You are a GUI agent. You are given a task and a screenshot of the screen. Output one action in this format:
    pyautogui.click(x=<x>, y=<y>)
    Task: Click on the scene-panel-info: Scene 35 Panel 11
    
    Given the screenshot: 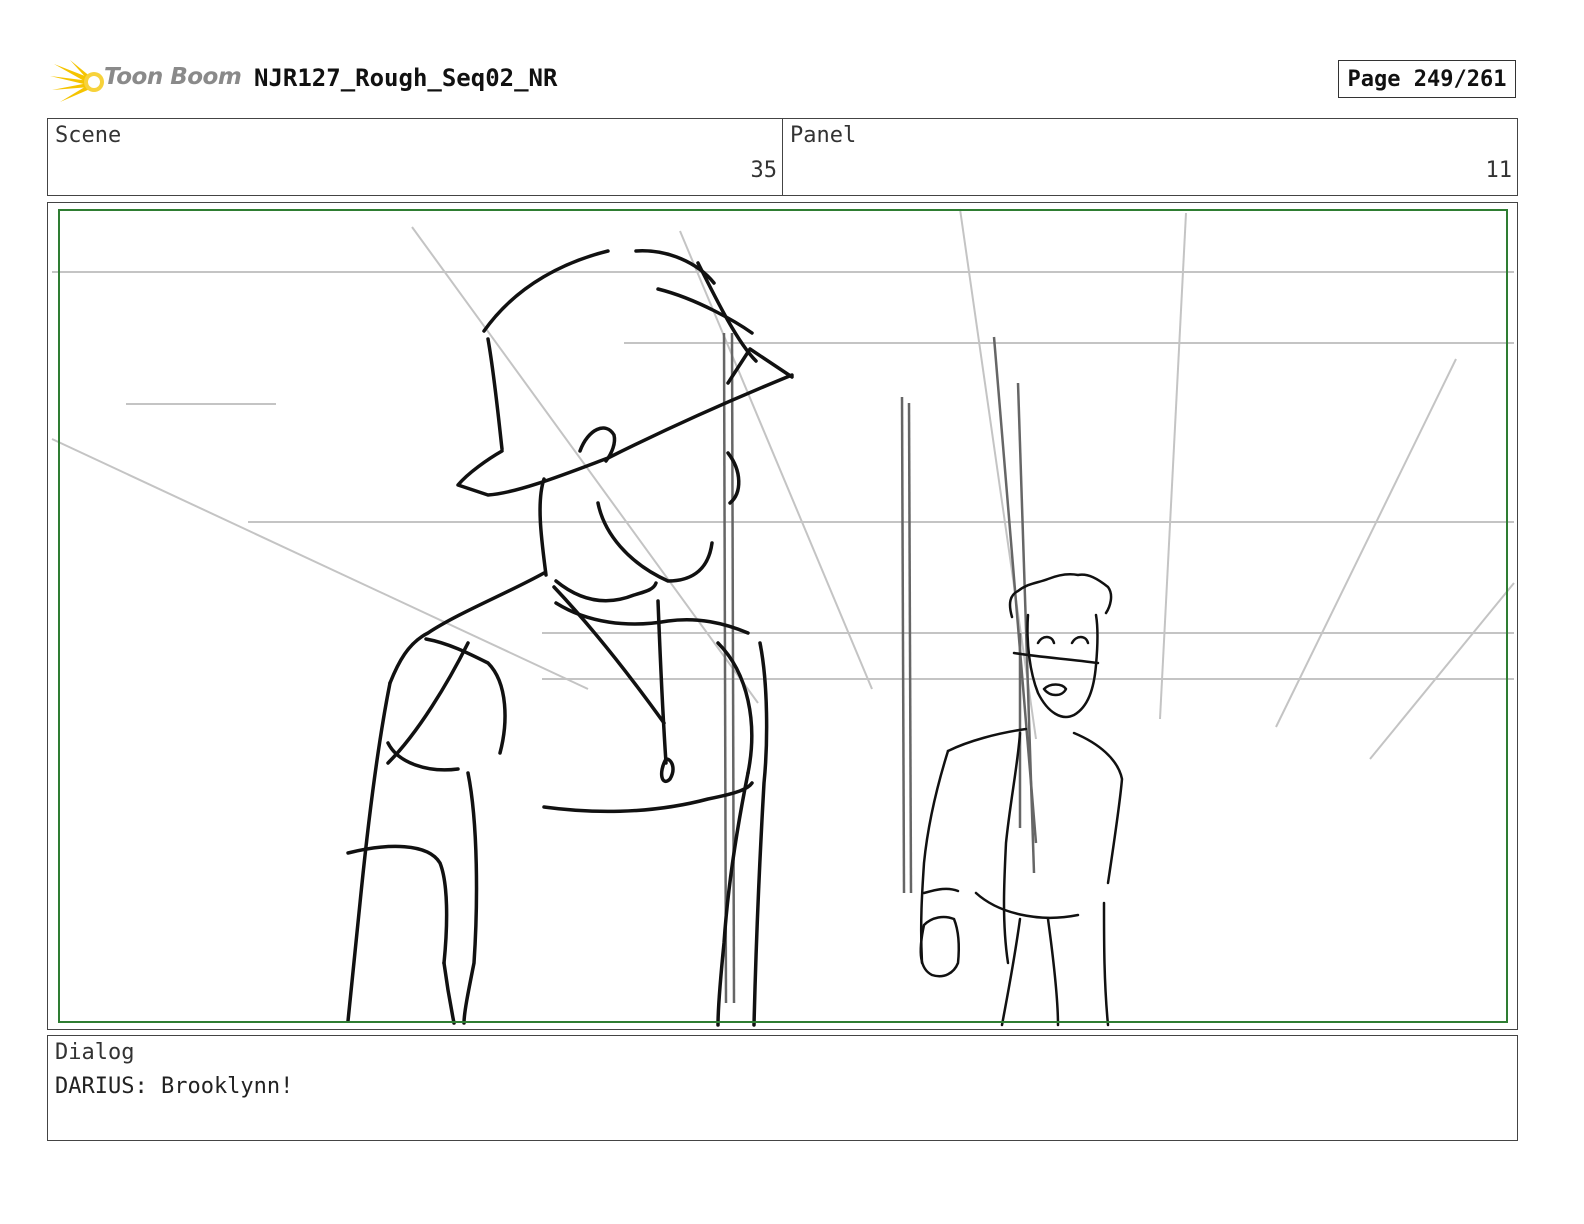 What is the action you would take?
    pyautogui.click(x=782, y=157)
    